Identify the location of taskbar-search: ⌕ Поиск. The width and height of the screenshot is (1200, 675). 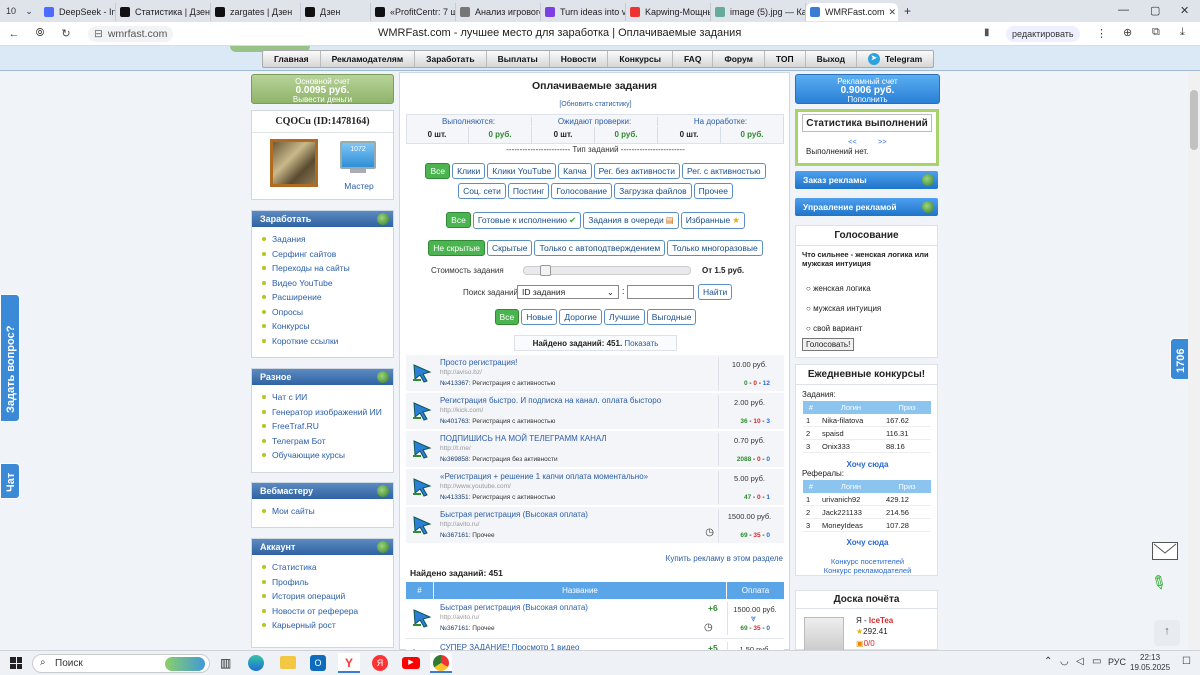
(121, 663).